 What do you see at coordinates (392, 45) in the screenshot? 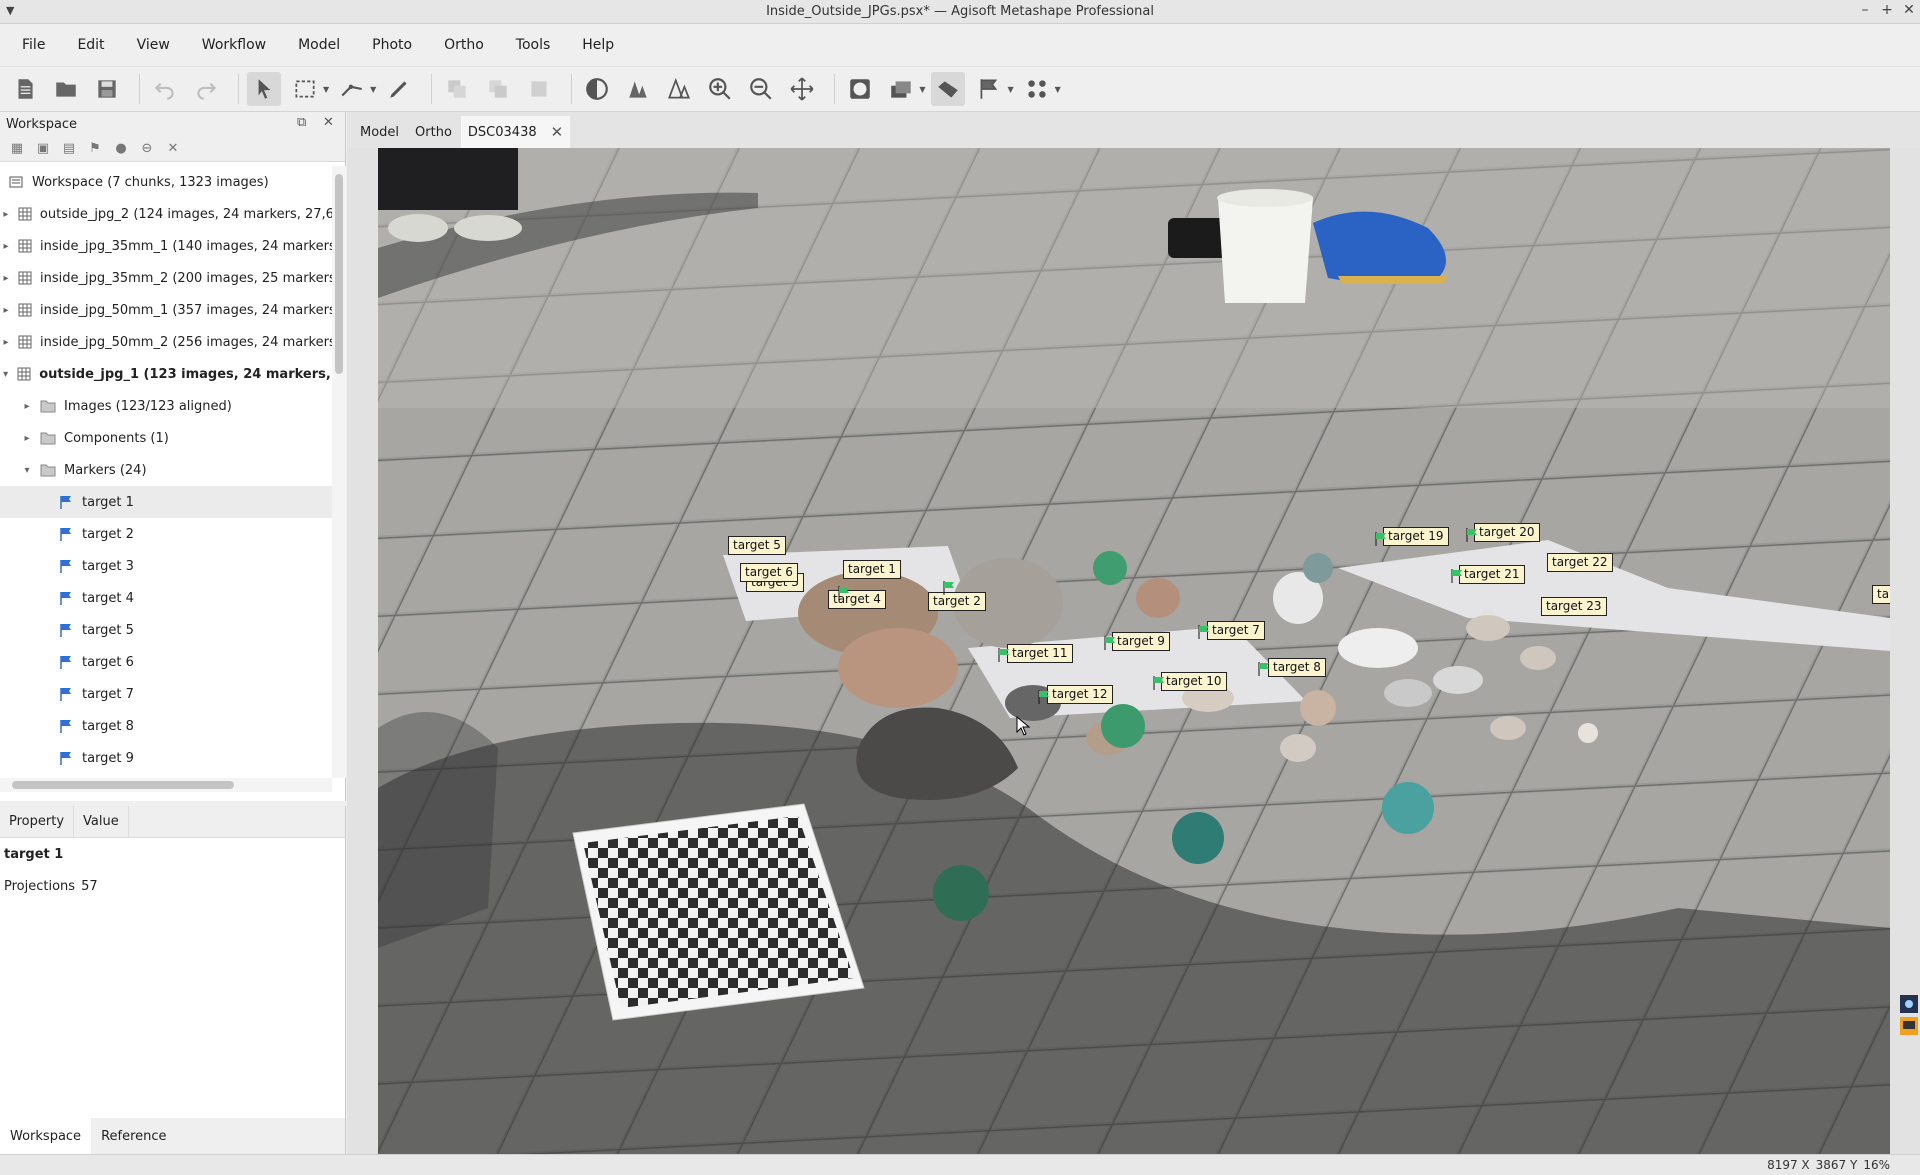
I see `menu-photo: Photo` at bounding box center [392, 45].